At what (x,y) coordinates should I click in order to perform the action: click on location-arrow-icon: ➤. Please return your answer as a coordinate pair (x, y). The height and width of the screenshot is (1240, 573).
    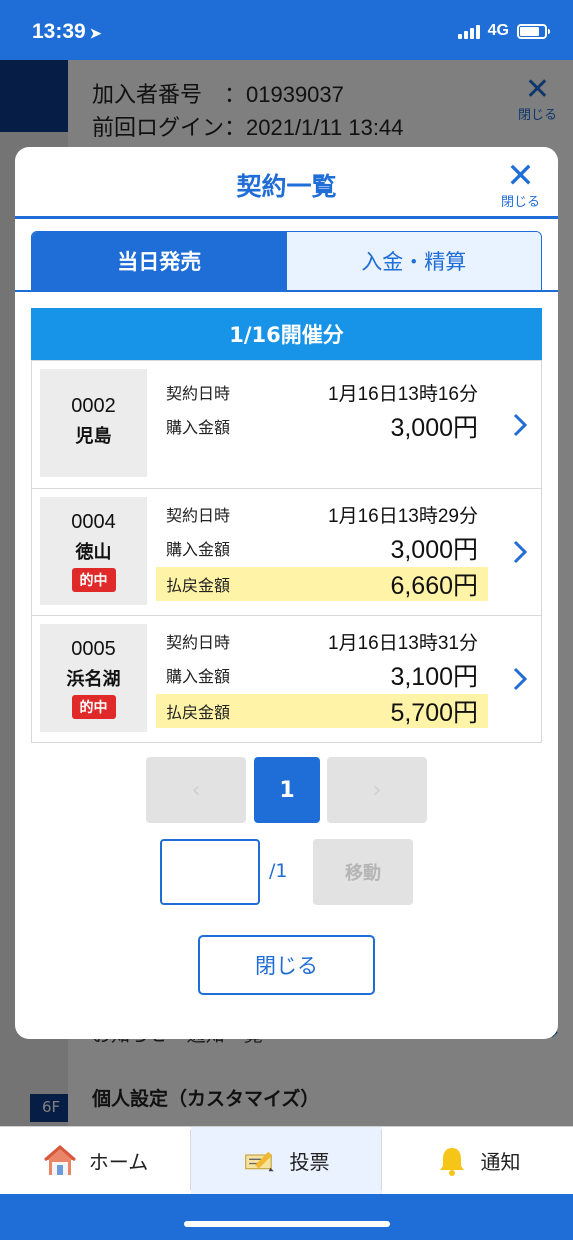
    Looking at the image, I should click on (95, 33).